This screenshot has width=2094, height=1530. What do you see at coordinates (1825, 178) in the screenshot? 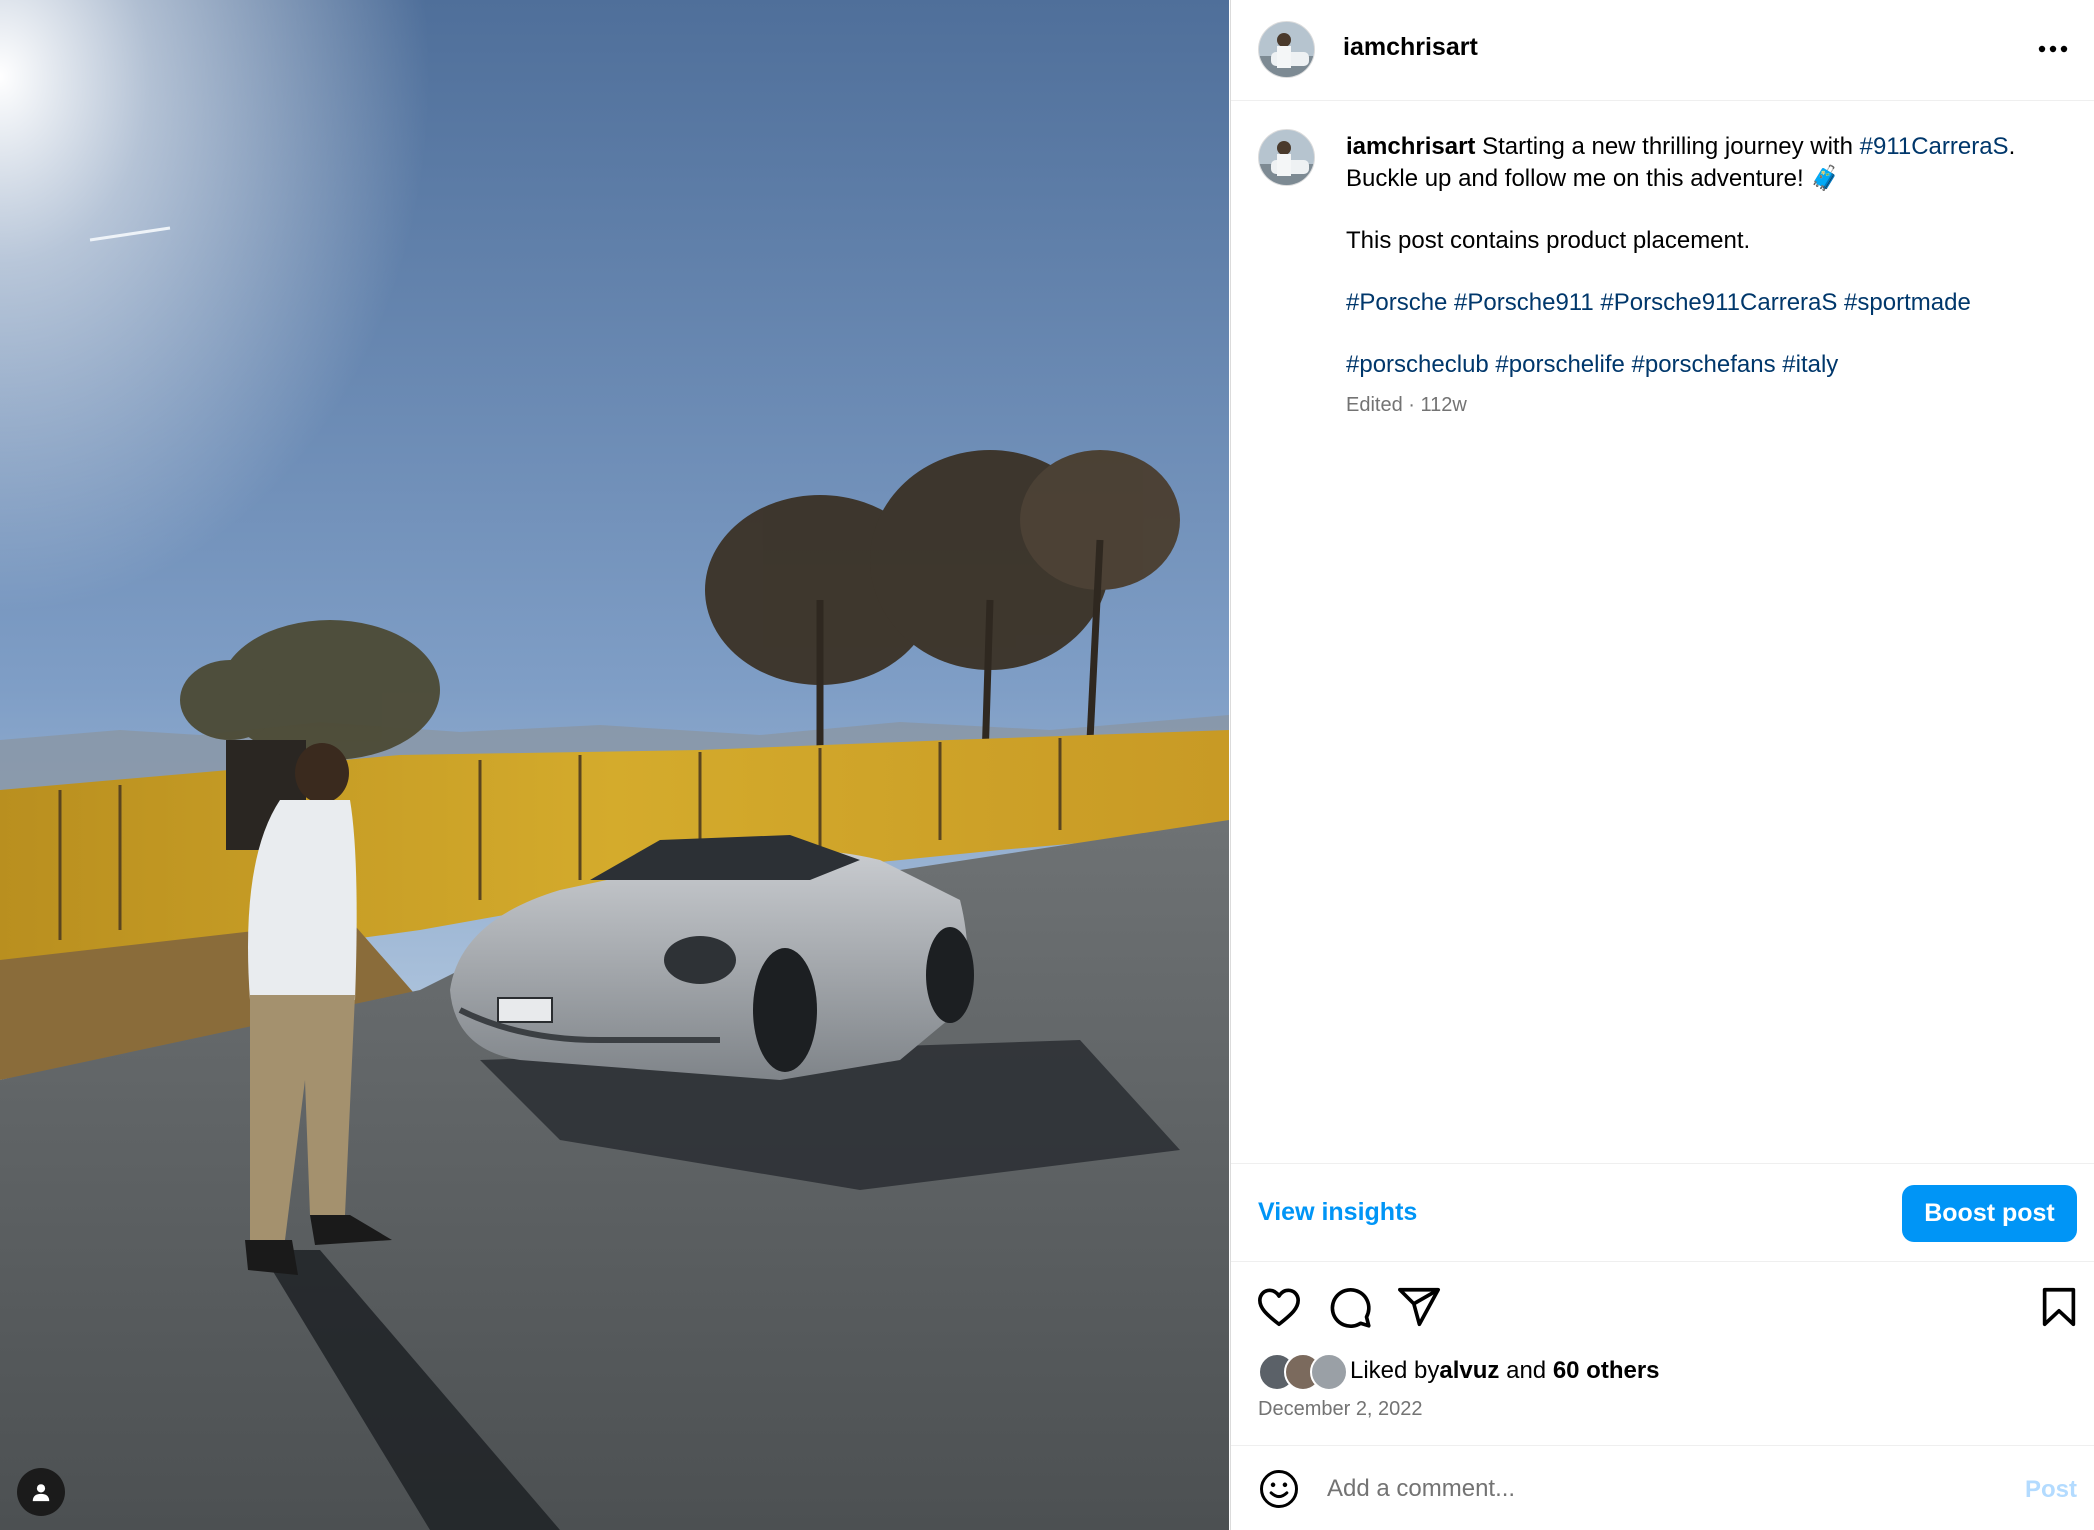
I see `luggage-emoji: 🧳` at bounding box center [1825, 178].